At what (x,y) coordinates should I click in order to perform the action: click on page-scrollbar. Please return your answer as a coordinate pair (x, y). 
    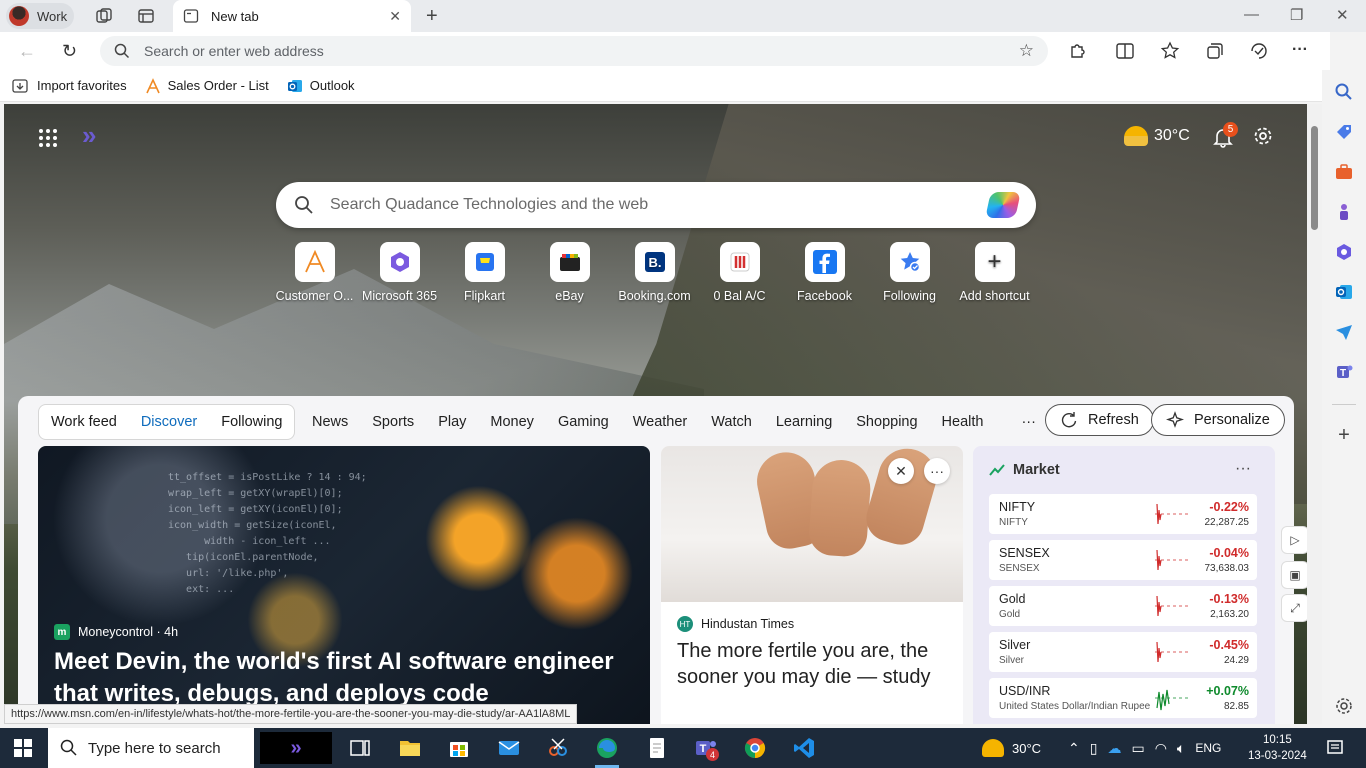
    Looking at the image, I should click on (1314, 414).